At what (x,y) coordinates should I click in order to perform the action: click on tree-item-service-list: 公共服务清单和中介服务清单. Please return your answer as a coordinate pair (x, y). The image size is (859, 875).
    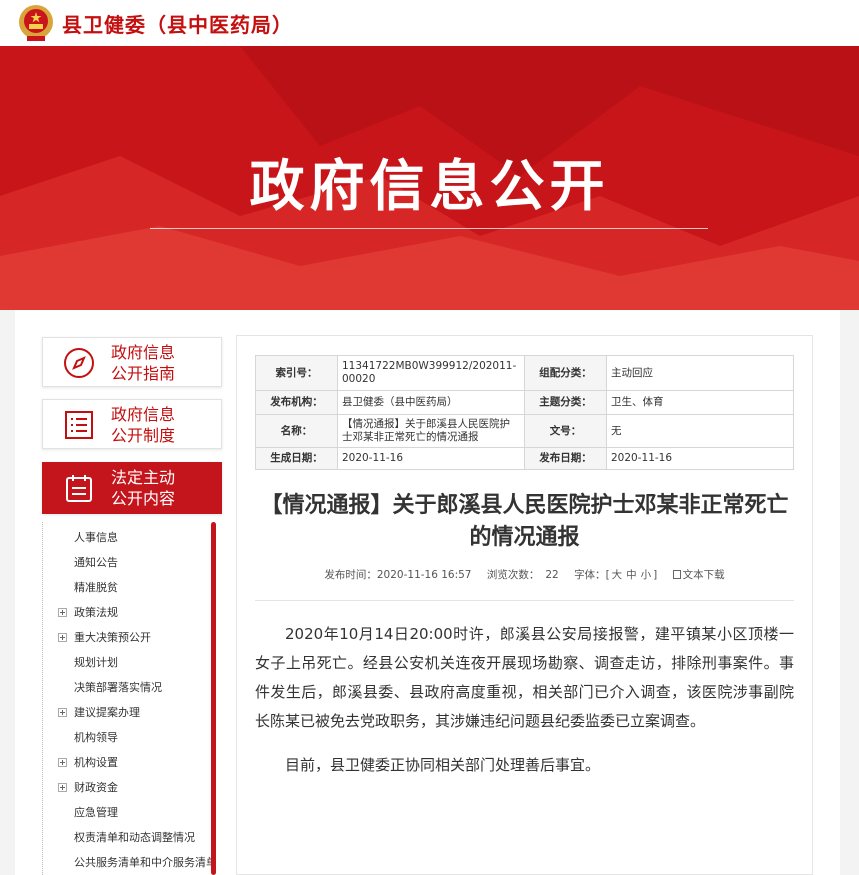
    Looking at the image, I should click on (129, 862).